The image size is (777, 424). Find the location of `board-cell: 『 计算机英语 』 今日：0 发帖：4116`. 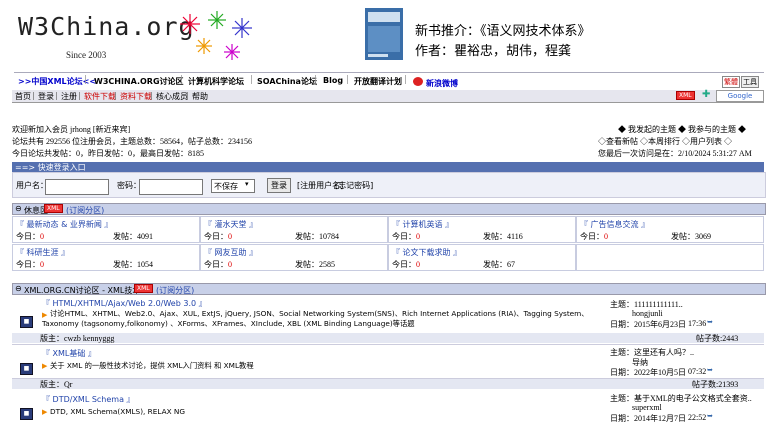

board-cell: 『 计算机英语 』 今日：0 发帖：4116 is located at coordinates (482, 229).